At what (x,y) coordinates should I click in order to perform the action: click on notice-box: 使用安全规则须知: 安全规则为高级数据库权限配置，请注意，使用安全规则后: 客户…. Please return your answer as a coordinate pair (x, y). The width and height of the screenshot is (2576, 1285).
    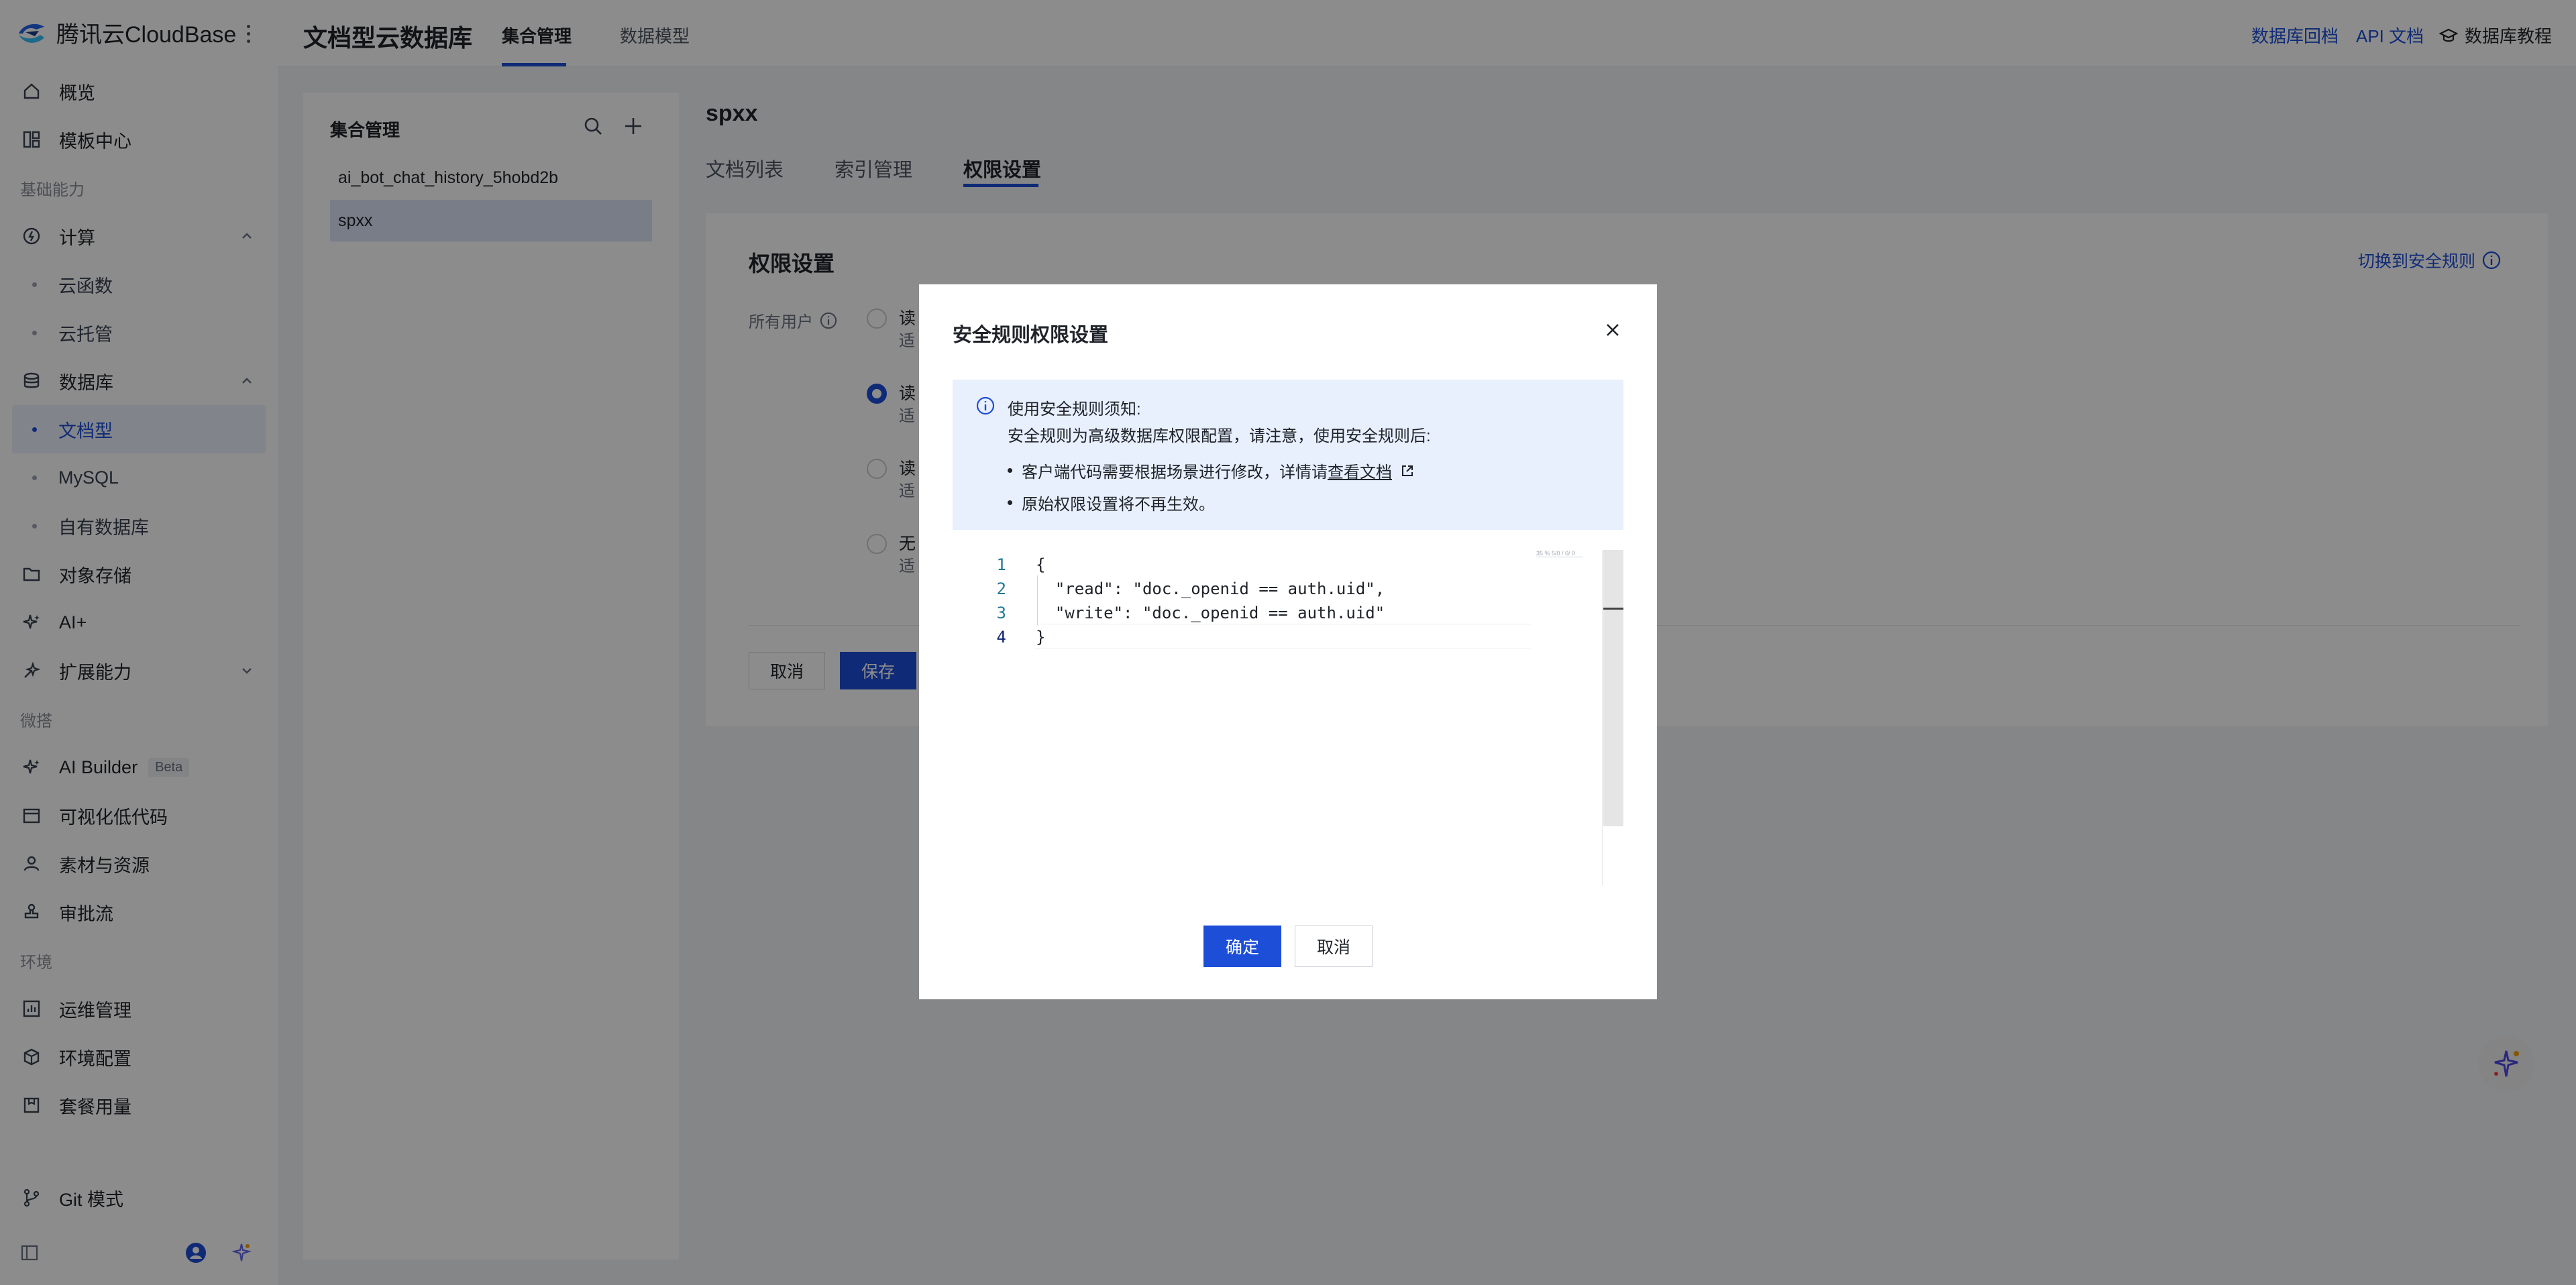
    Looking at the image, I should click on (1288, 455).